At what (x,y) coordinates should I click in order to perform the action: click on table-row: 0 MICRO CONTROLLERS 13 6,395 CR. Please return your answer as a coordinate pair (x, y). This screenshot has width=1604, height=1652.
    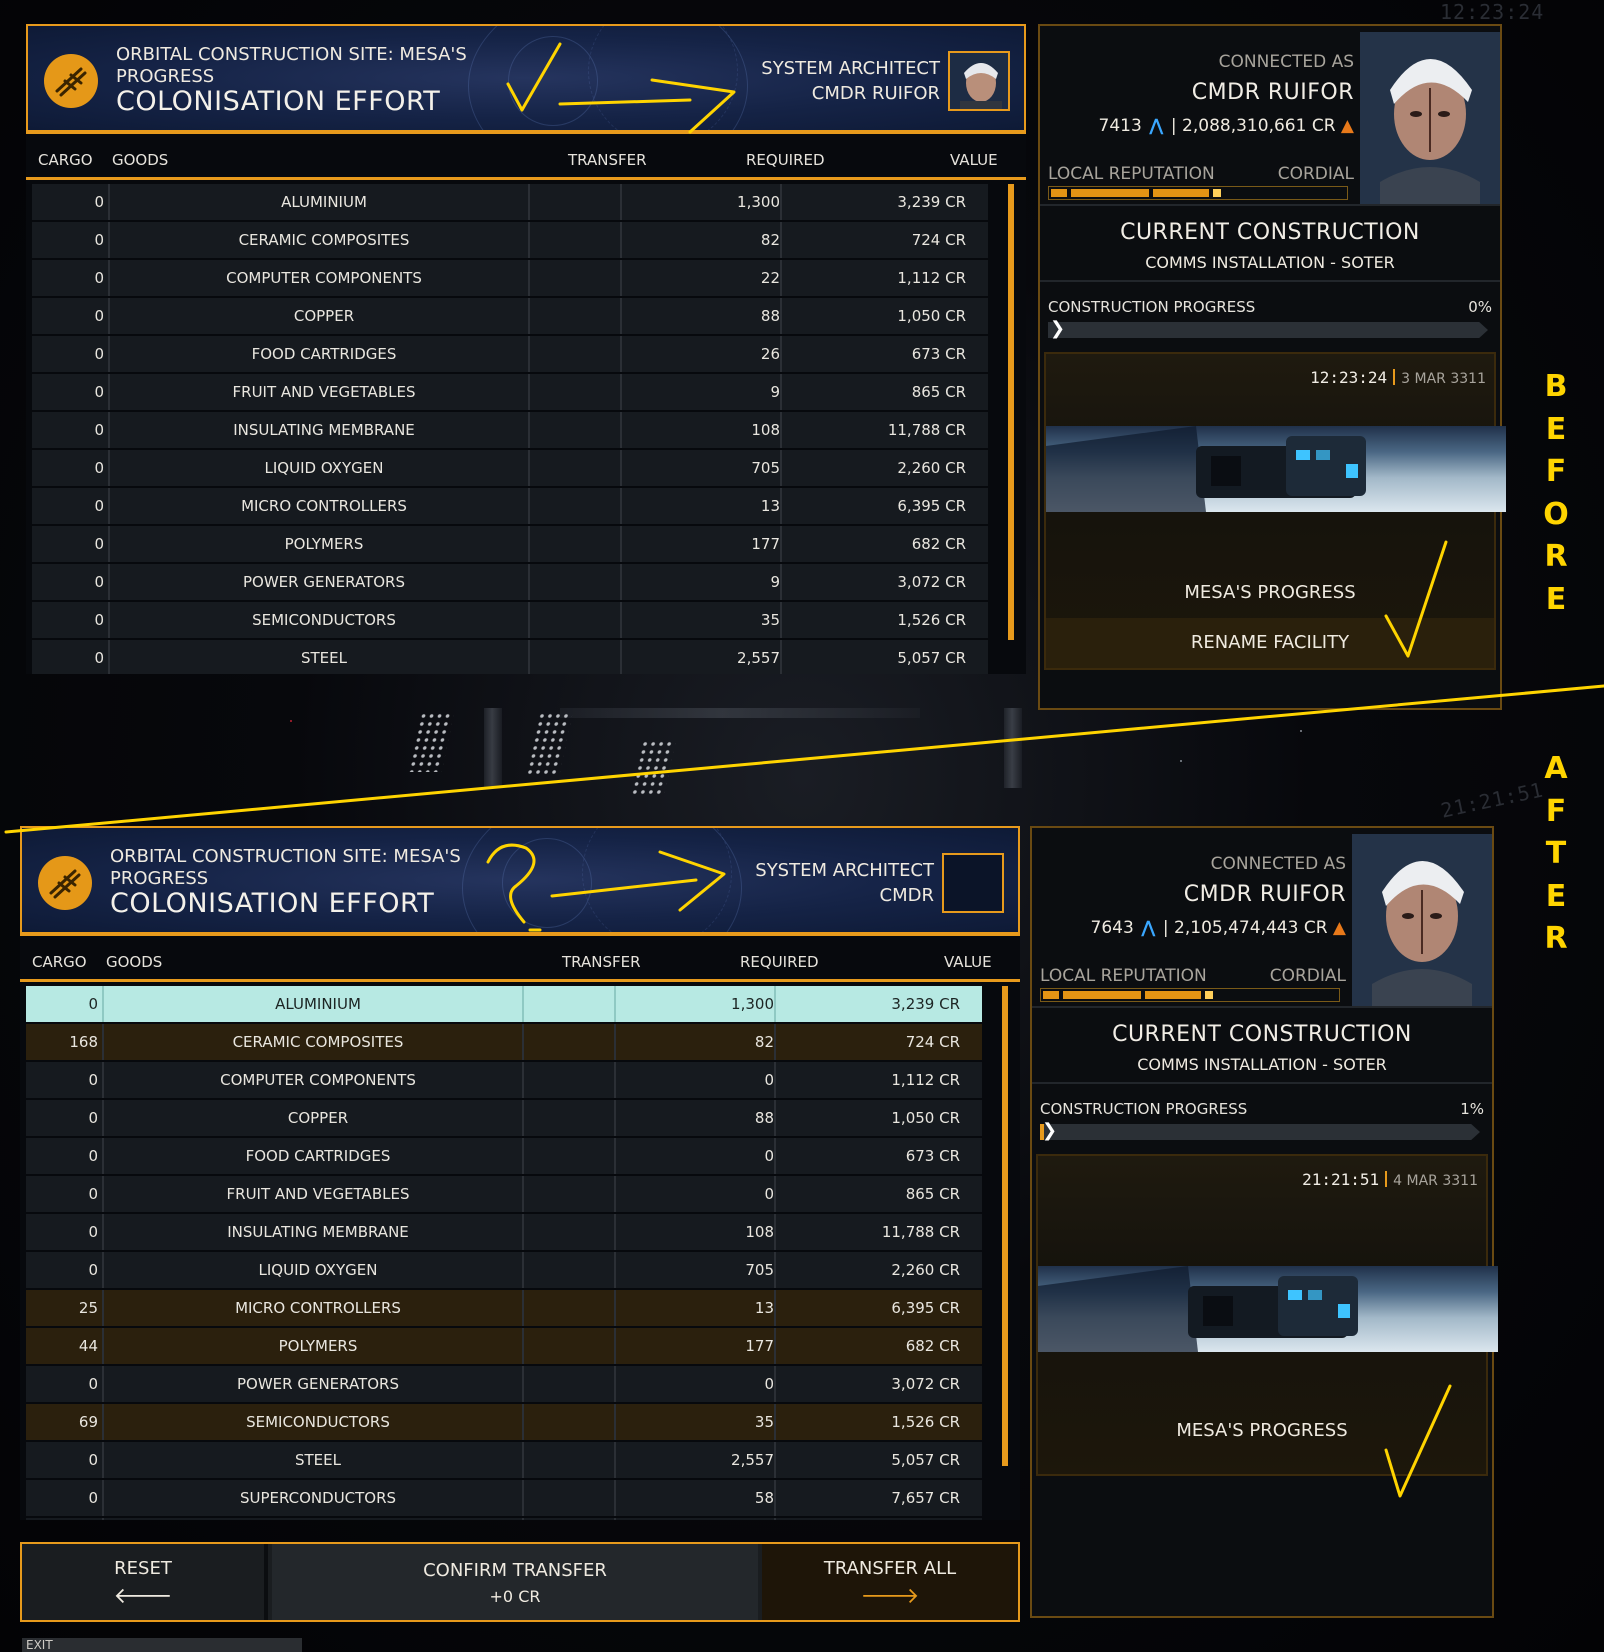
    Looking at the image, I should click on (510, 506).